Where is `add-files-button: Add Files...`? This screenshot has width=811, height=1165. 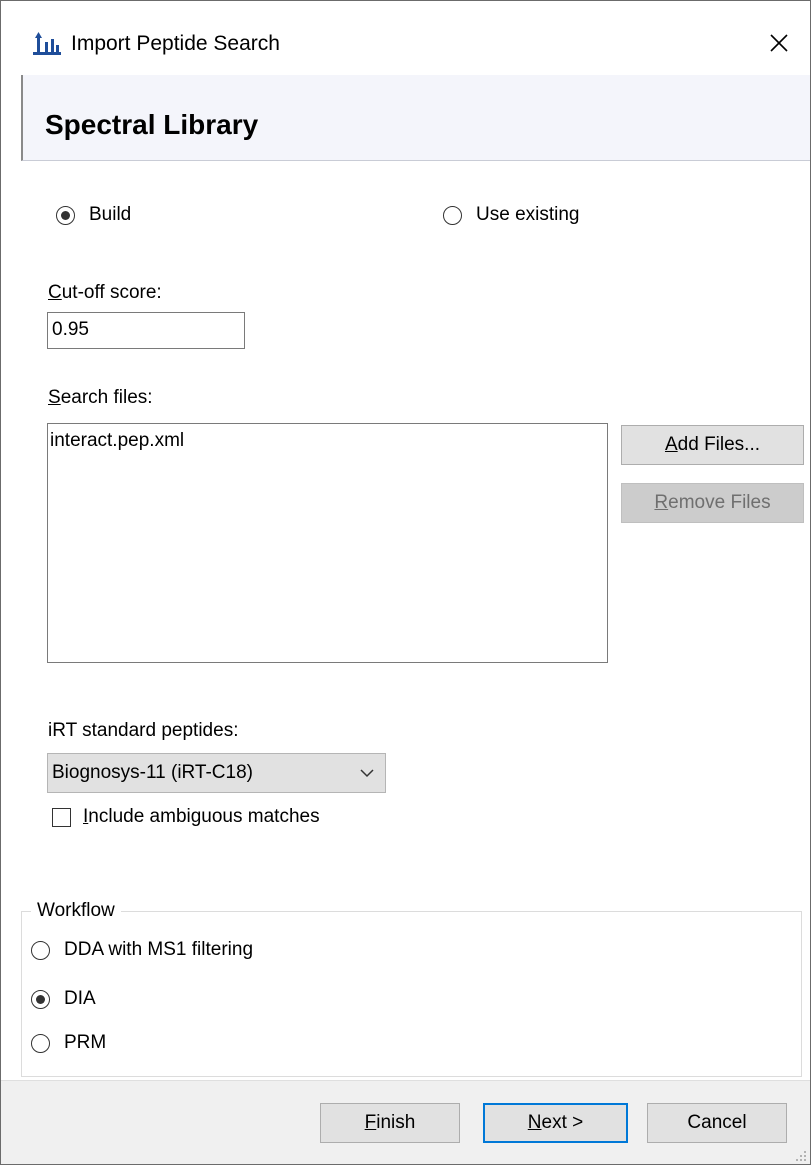 add-files-button: Add Files... is located at coordinates (712, 445).